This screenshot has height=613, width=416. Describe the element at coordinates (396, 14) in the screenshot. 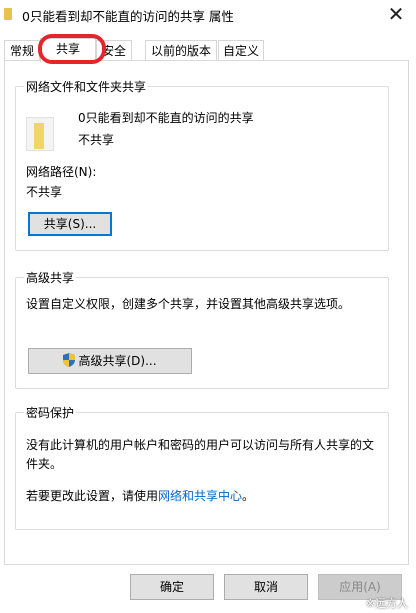

I see `close-button: ✕` at that location.